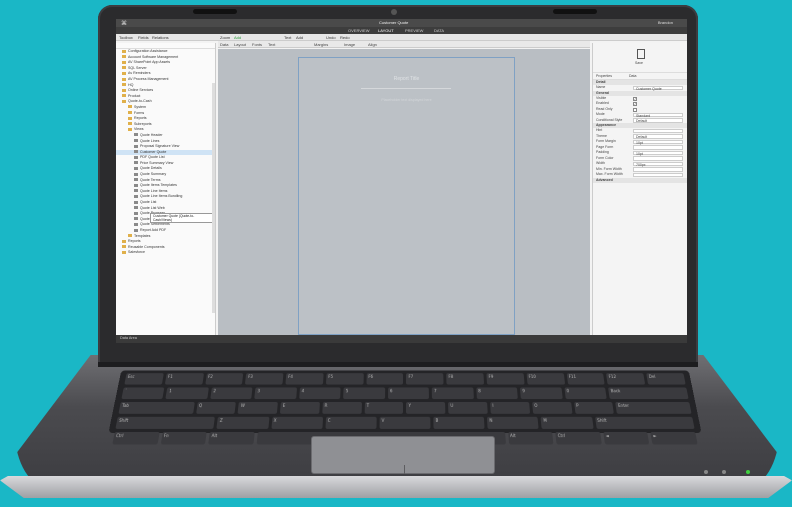 Image resolution: width=792 pixels, height=507 pixels. What do you see at coordinates (152, 207) in the screenshot?
I see `tree-item-label: Quote List Web` at bounding box center [152, 207].